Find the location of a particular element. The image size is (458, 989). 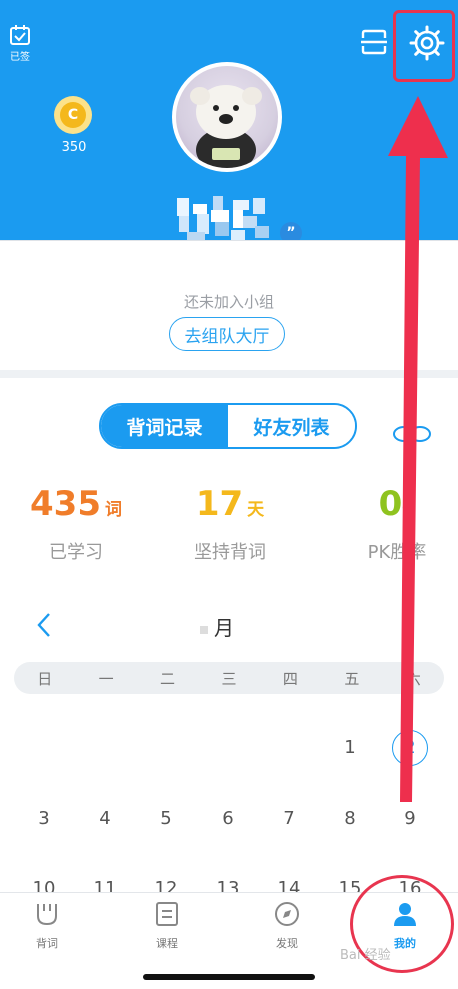

tab-courses: 课程 is located at coordinates (167, 926).